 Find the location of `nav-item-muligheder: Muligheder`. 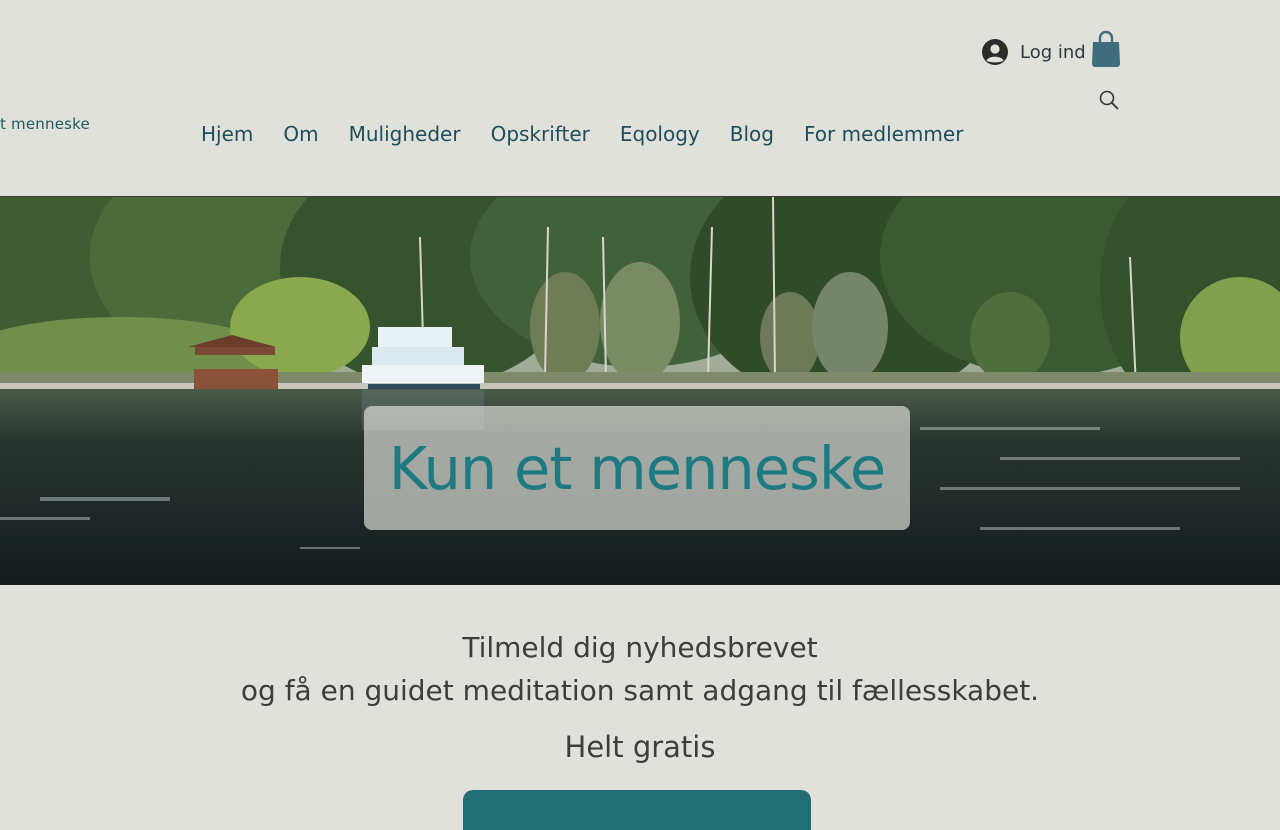

nav-item-muligheder: Muligheder is located at coordinates (405, 134).